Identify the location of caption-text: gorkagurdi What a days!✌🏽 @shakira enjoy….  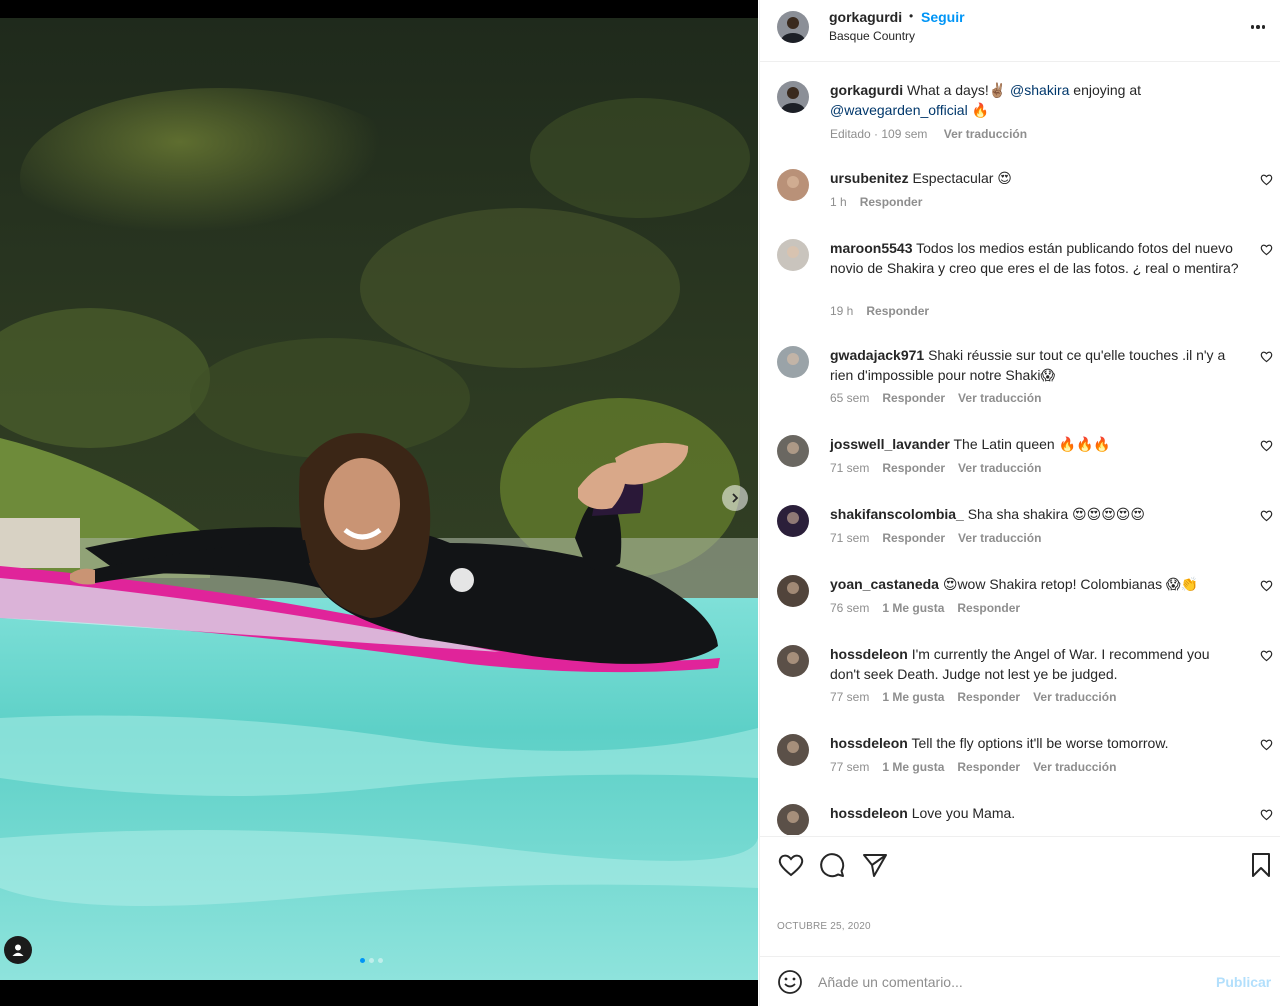
(1036, 100).